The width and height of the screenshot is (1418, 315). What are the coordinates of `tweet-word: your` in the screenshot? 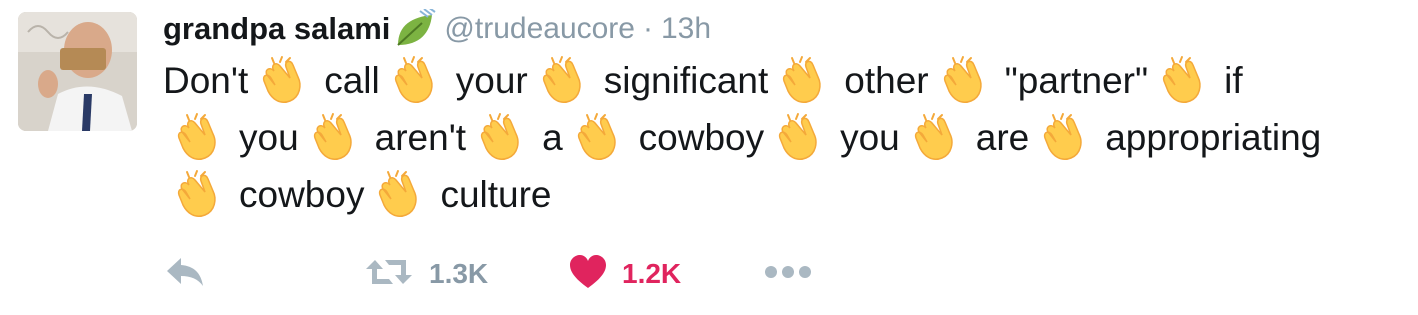 It's located at (491, 80).